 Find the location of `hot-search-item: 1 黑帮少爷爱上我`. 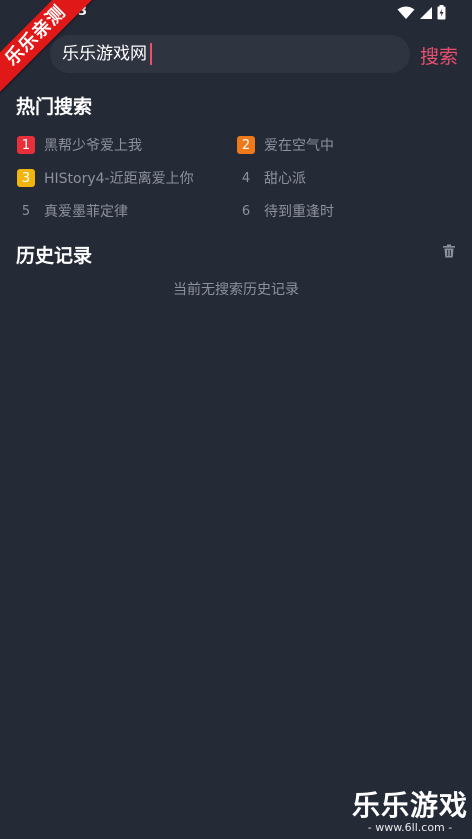

hot-search-item: 1 黑帮少爷爱上我 is located at coordinates (79, 145).